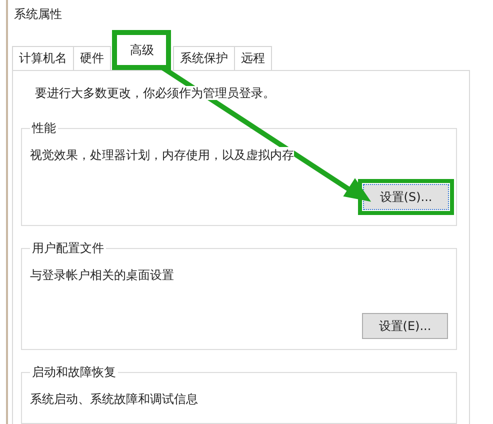 Image resolution: width=493 pixels, height=424 pixels. I want to click on tab: 硬件, so click(92, 58).